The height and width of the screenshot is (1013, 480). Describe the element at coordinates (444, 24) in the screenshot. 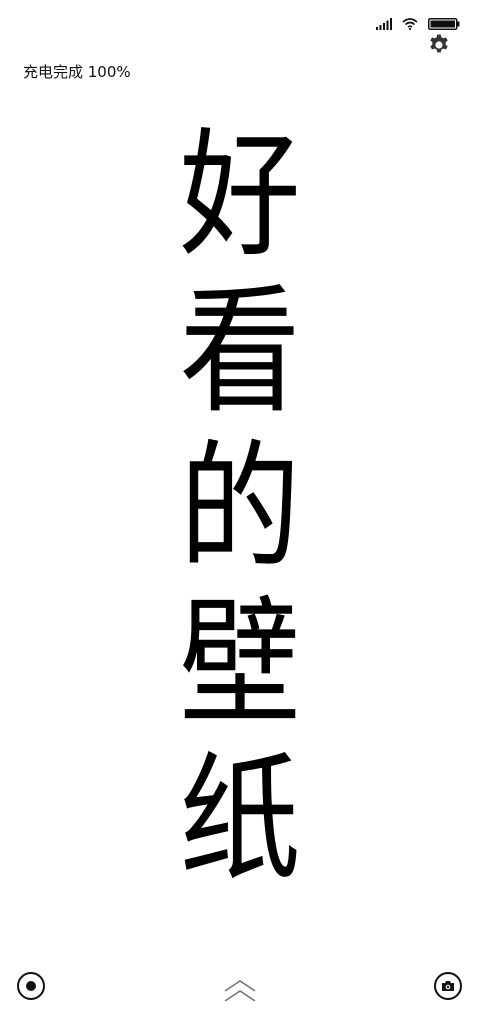

I see `battery-icon` at that location.